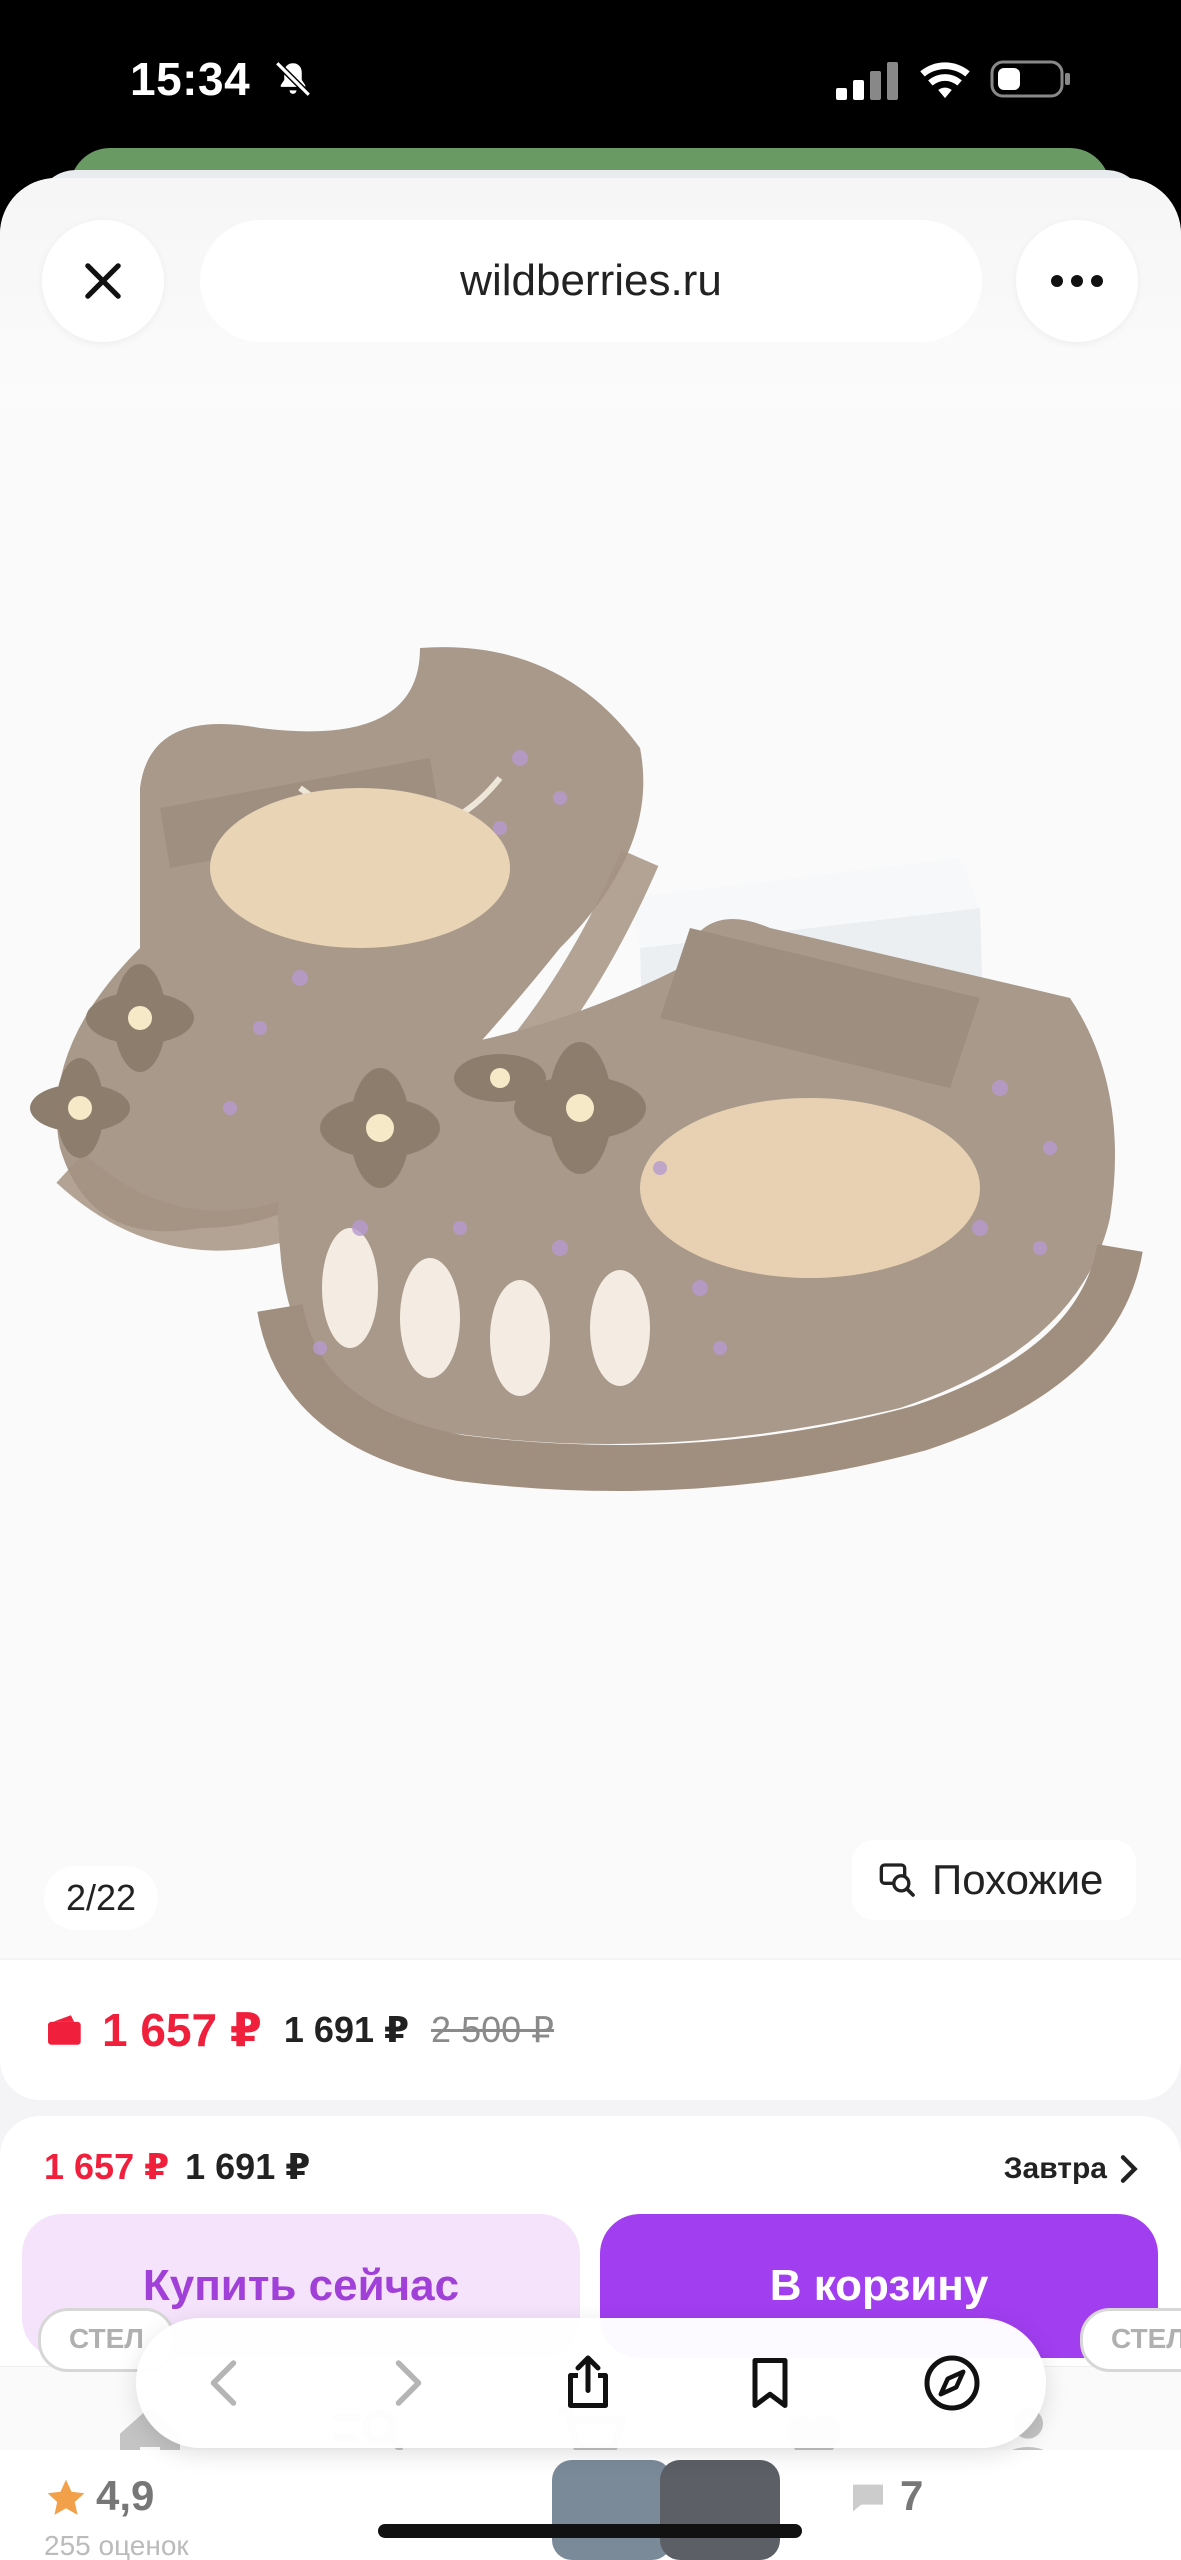 The height and width of the screenshot is (2560, 1181). I want to click on buy-panel-price-regular: 1 691 ₽, so click(248, 2166).